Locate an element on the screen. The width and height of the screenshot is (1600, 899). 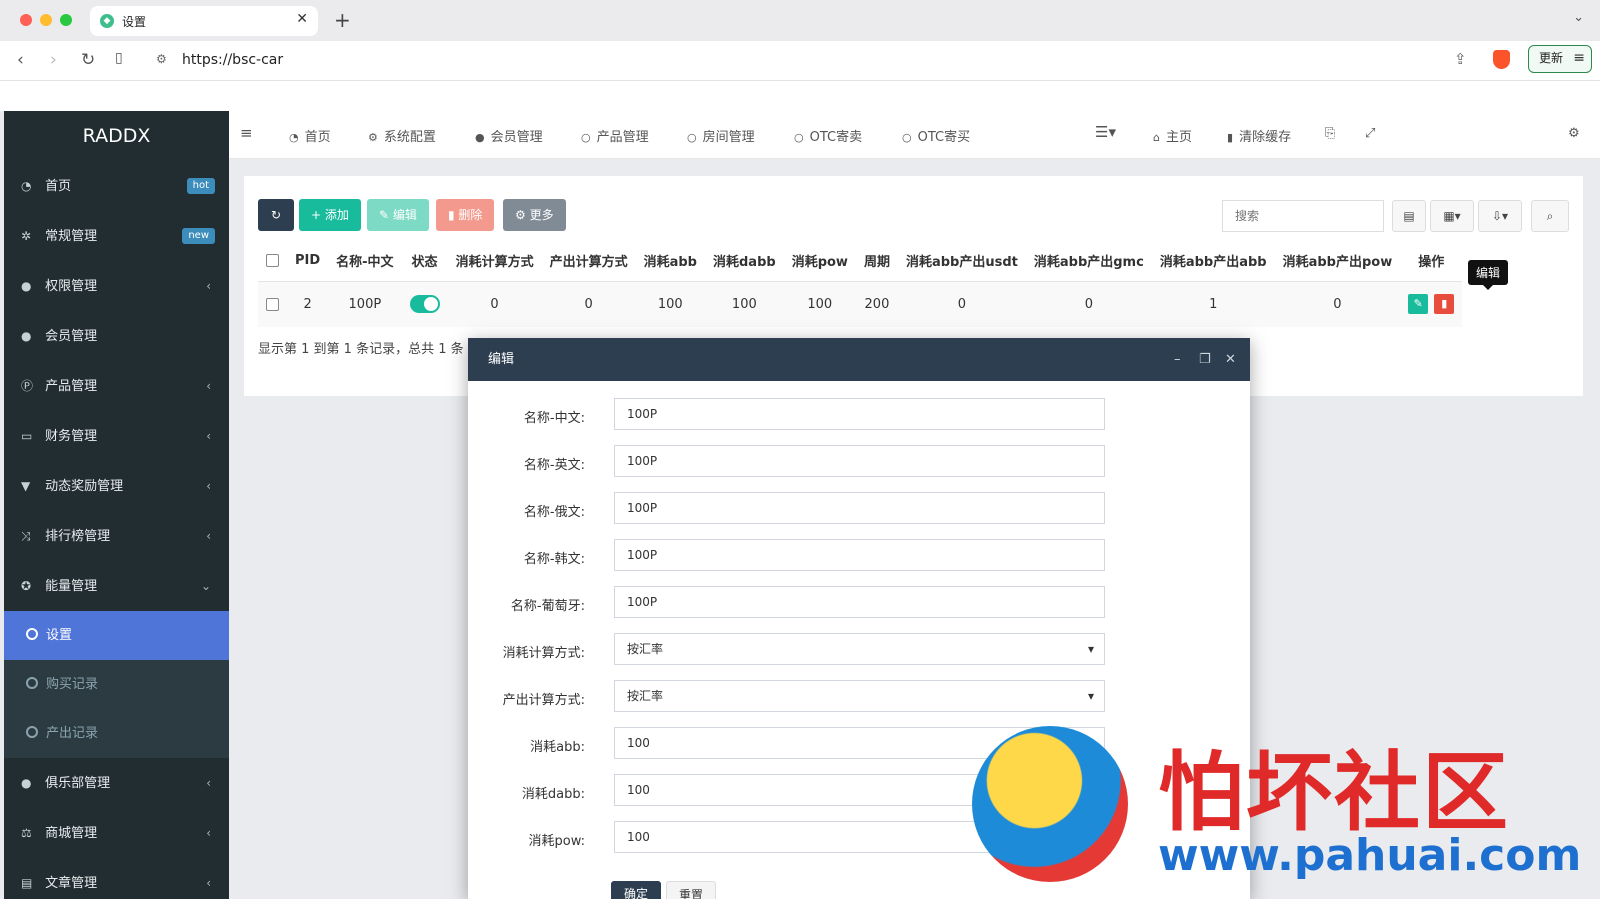
sidebar-toggle-icon: ≡ is located at coordinates (246, 133).